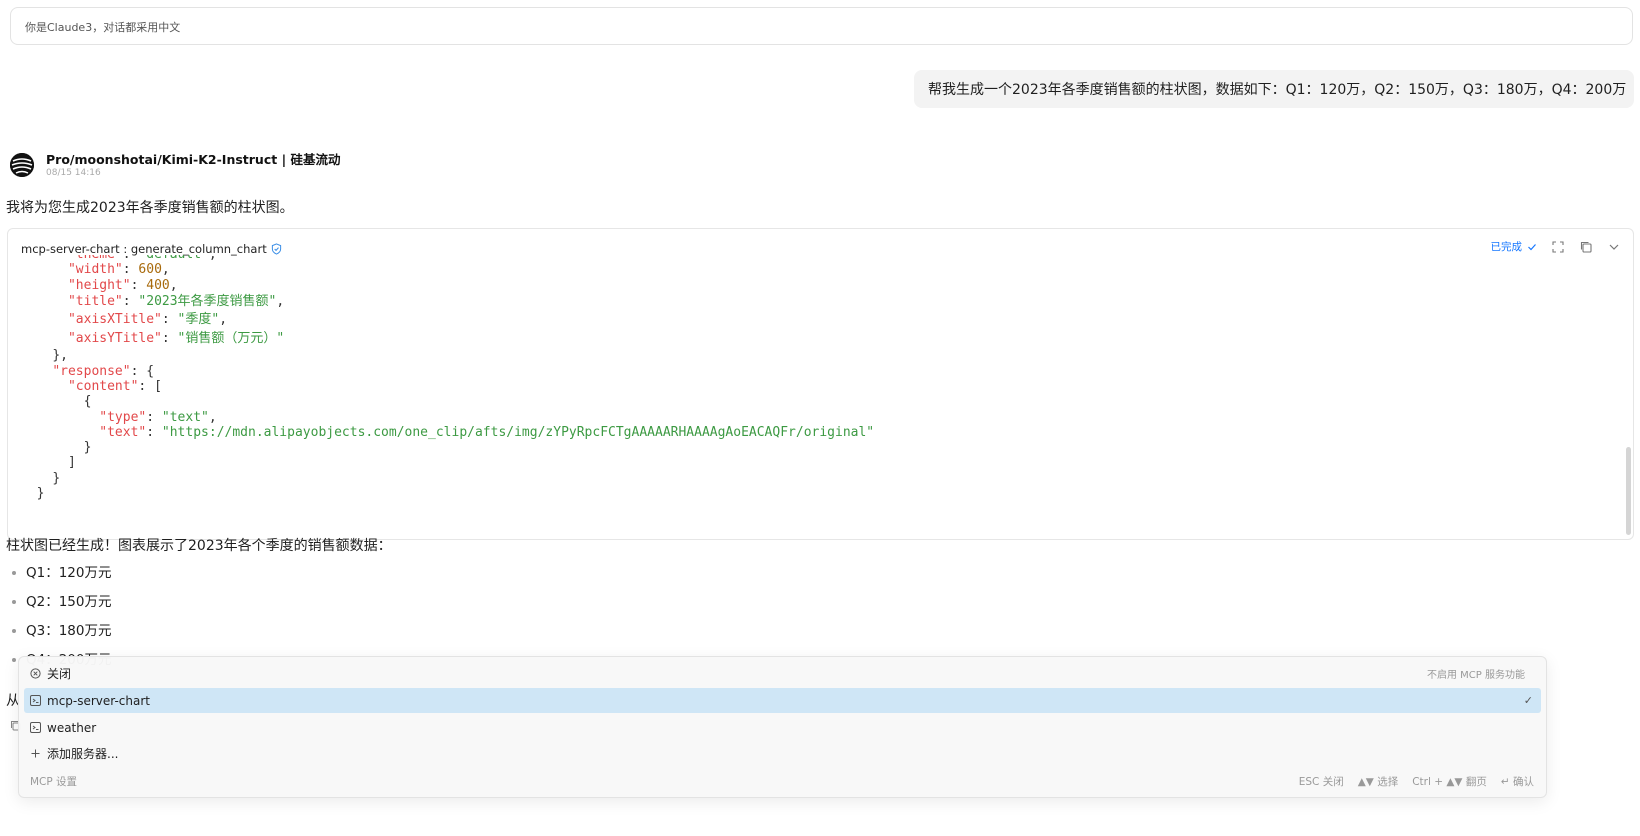  What do you see at coordinates (1449, 782) in the screenshot?
I see `hint-page: Ctrl + ▲▼ 翻页` at bounding box center [1449, 782].